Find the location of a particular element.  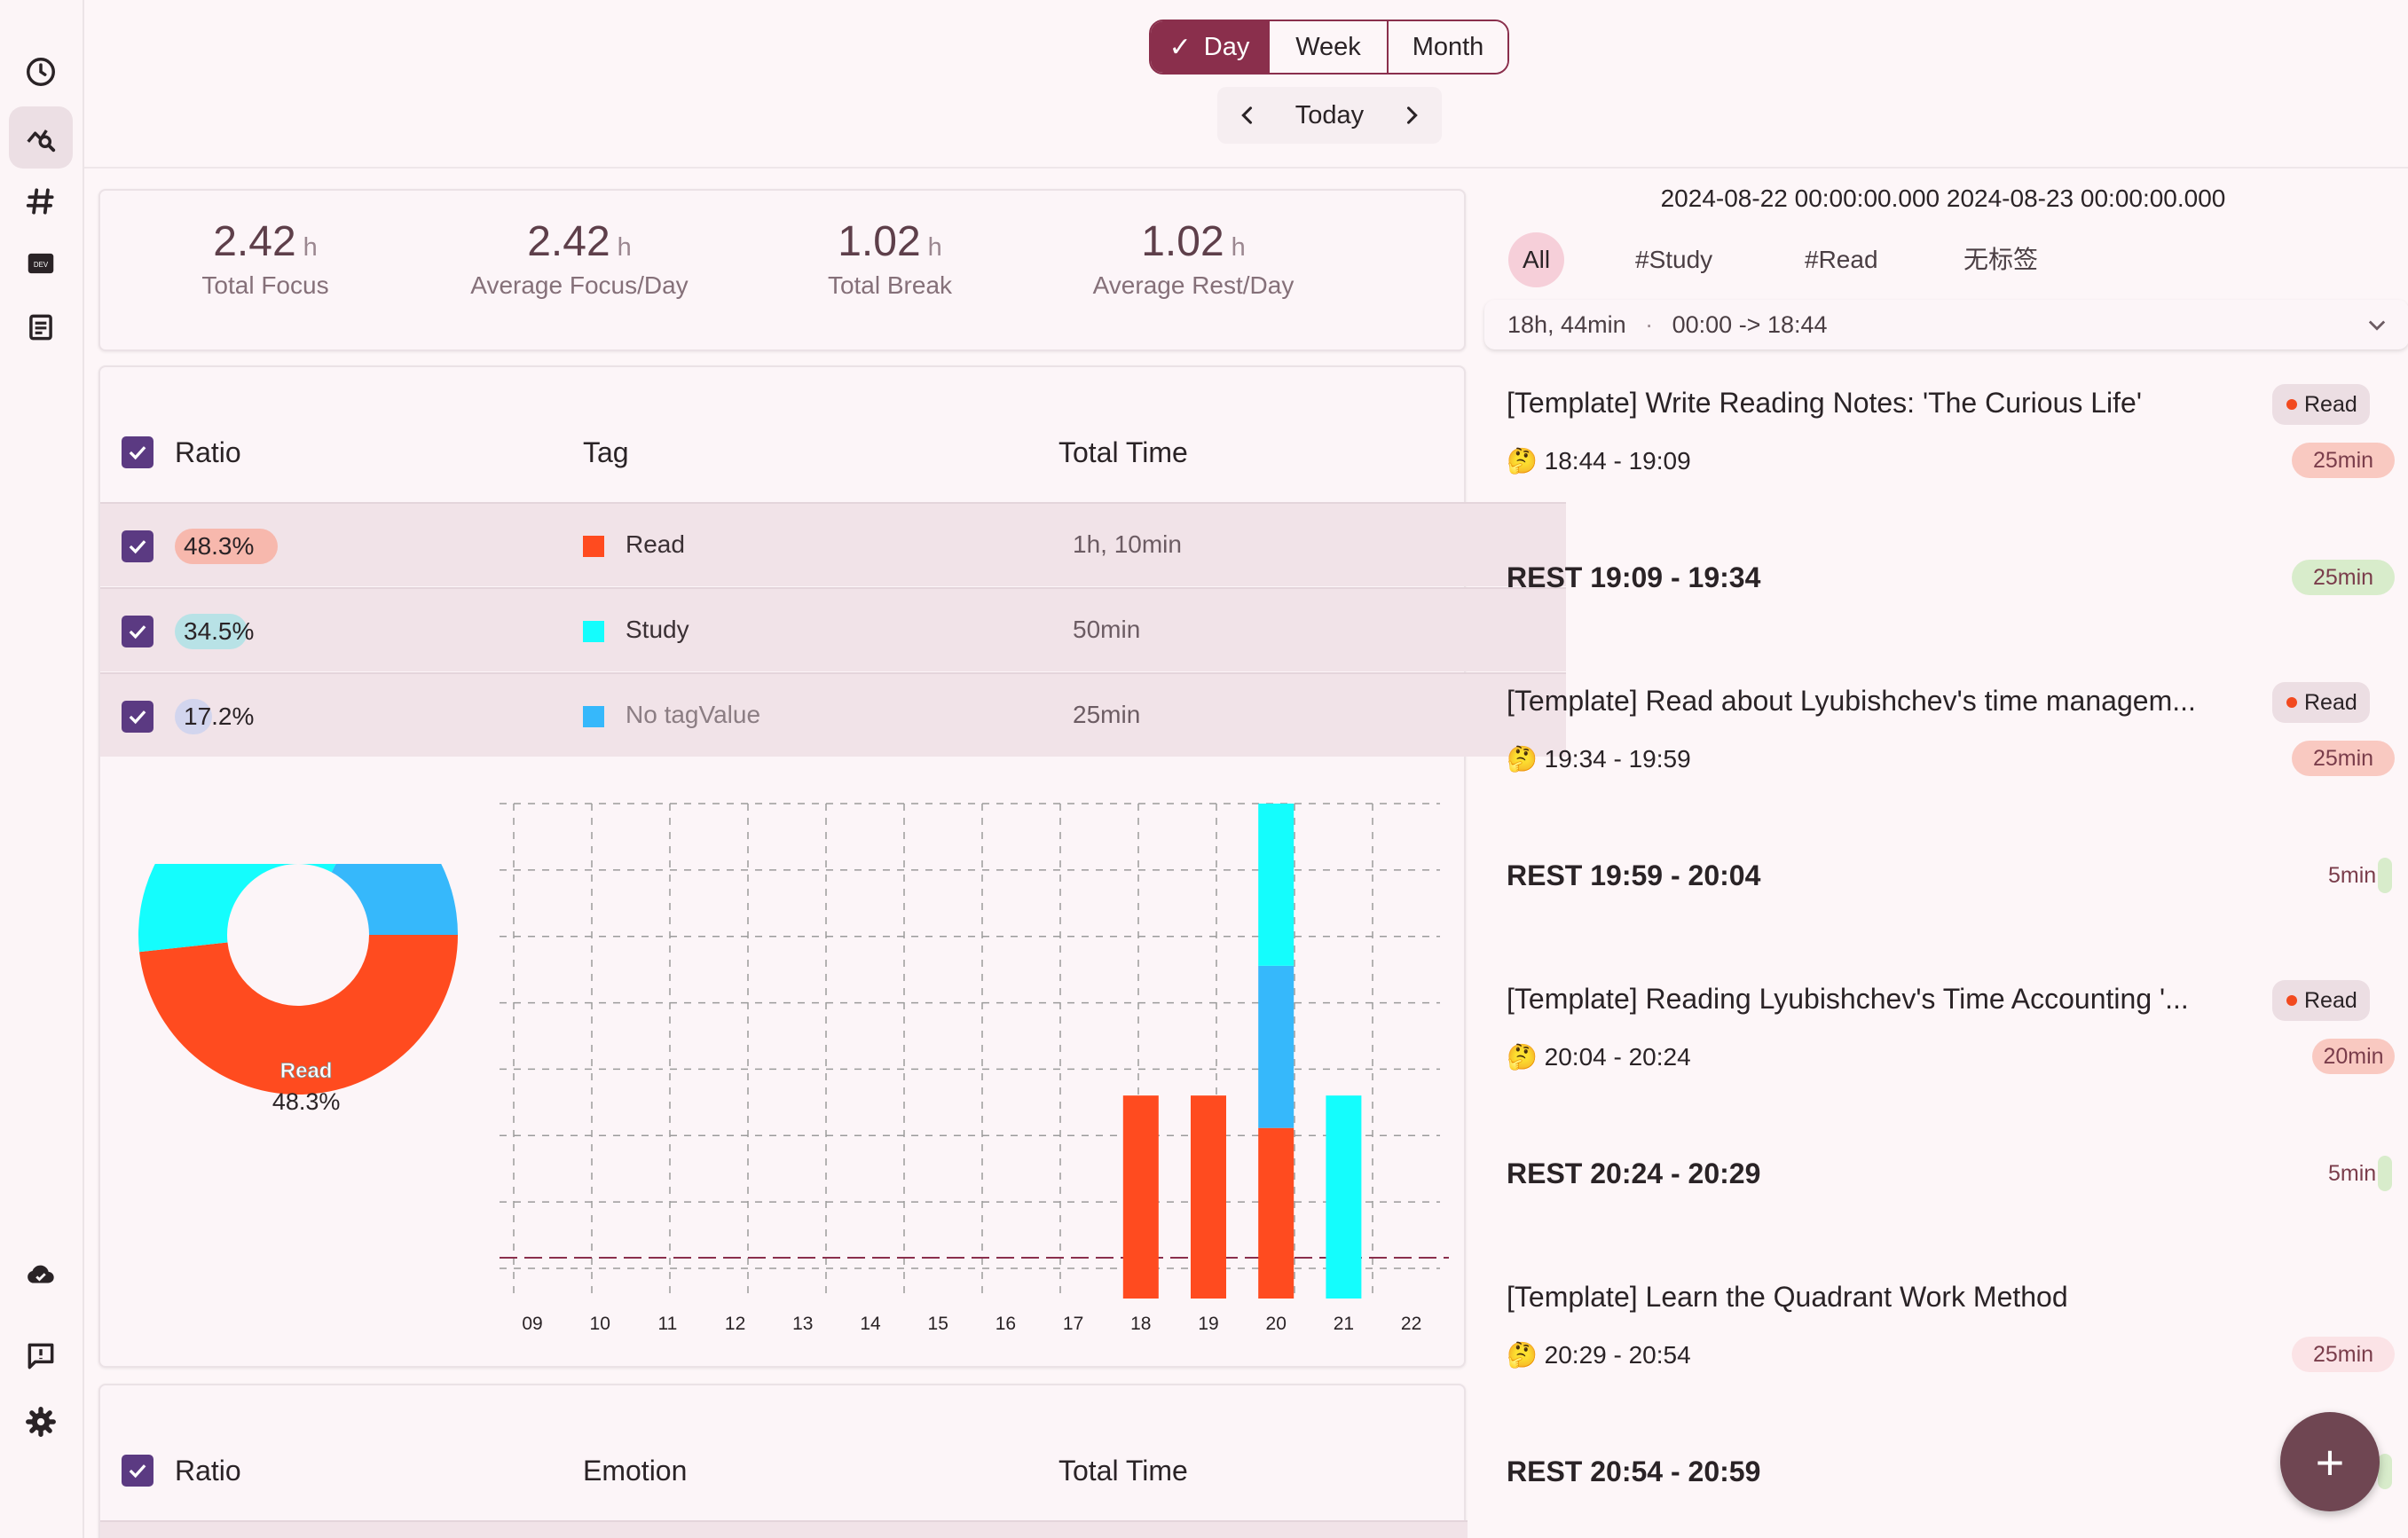

pie-slice-label: Read is located at coordinates (306, 1071).